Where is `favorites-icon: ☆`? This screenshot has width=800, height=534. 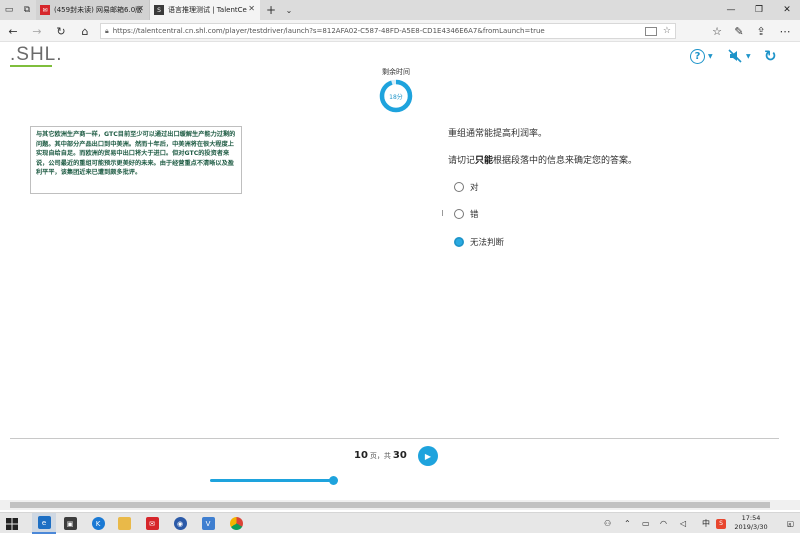 favorites-icon: ☆ is located at coordinates (717, 31).